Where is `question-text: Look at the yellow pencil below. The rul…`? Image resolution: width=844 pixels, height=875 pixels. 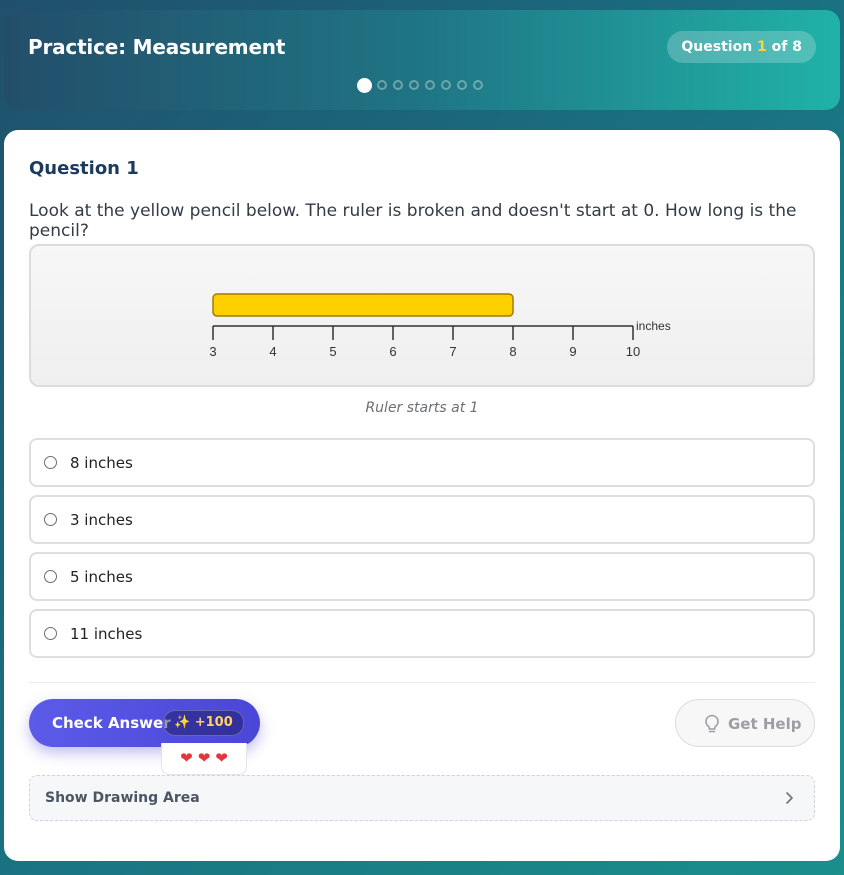
question-text: Look at the yellow pencil below. The rul… is located at coordinates (413, 221).